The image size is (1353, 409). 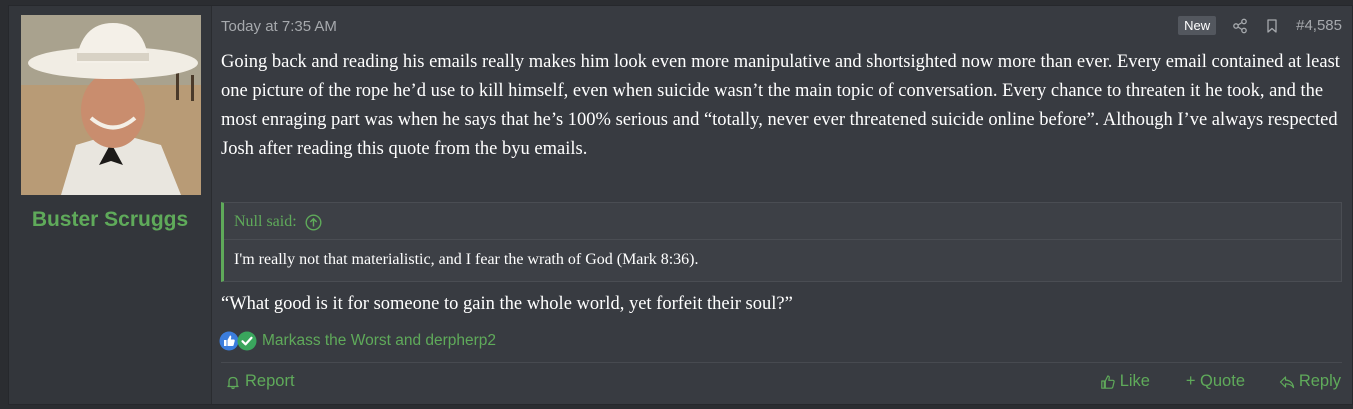 What do you see at coordinates (1286, 381) in the screenshot?
I see `reply-icon` at bounding box center [1286, 381].